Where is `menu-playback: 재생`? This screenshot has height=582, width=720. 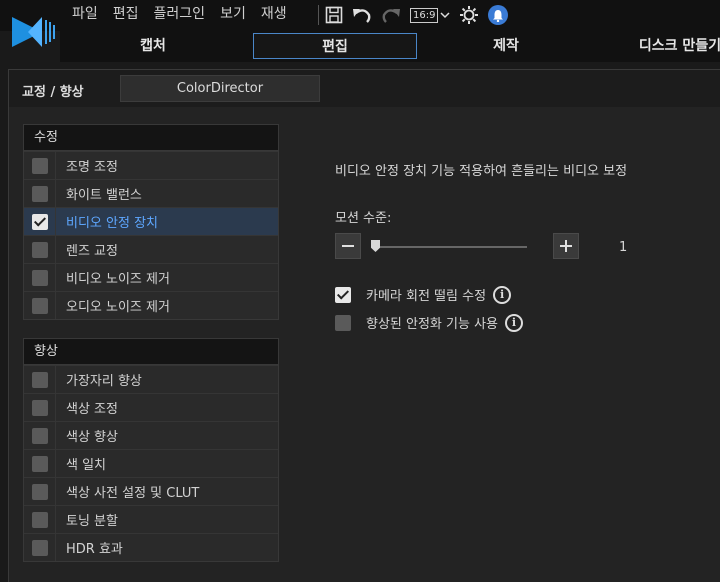 menu-playback: 재생 is located at coordinates (274, 14).